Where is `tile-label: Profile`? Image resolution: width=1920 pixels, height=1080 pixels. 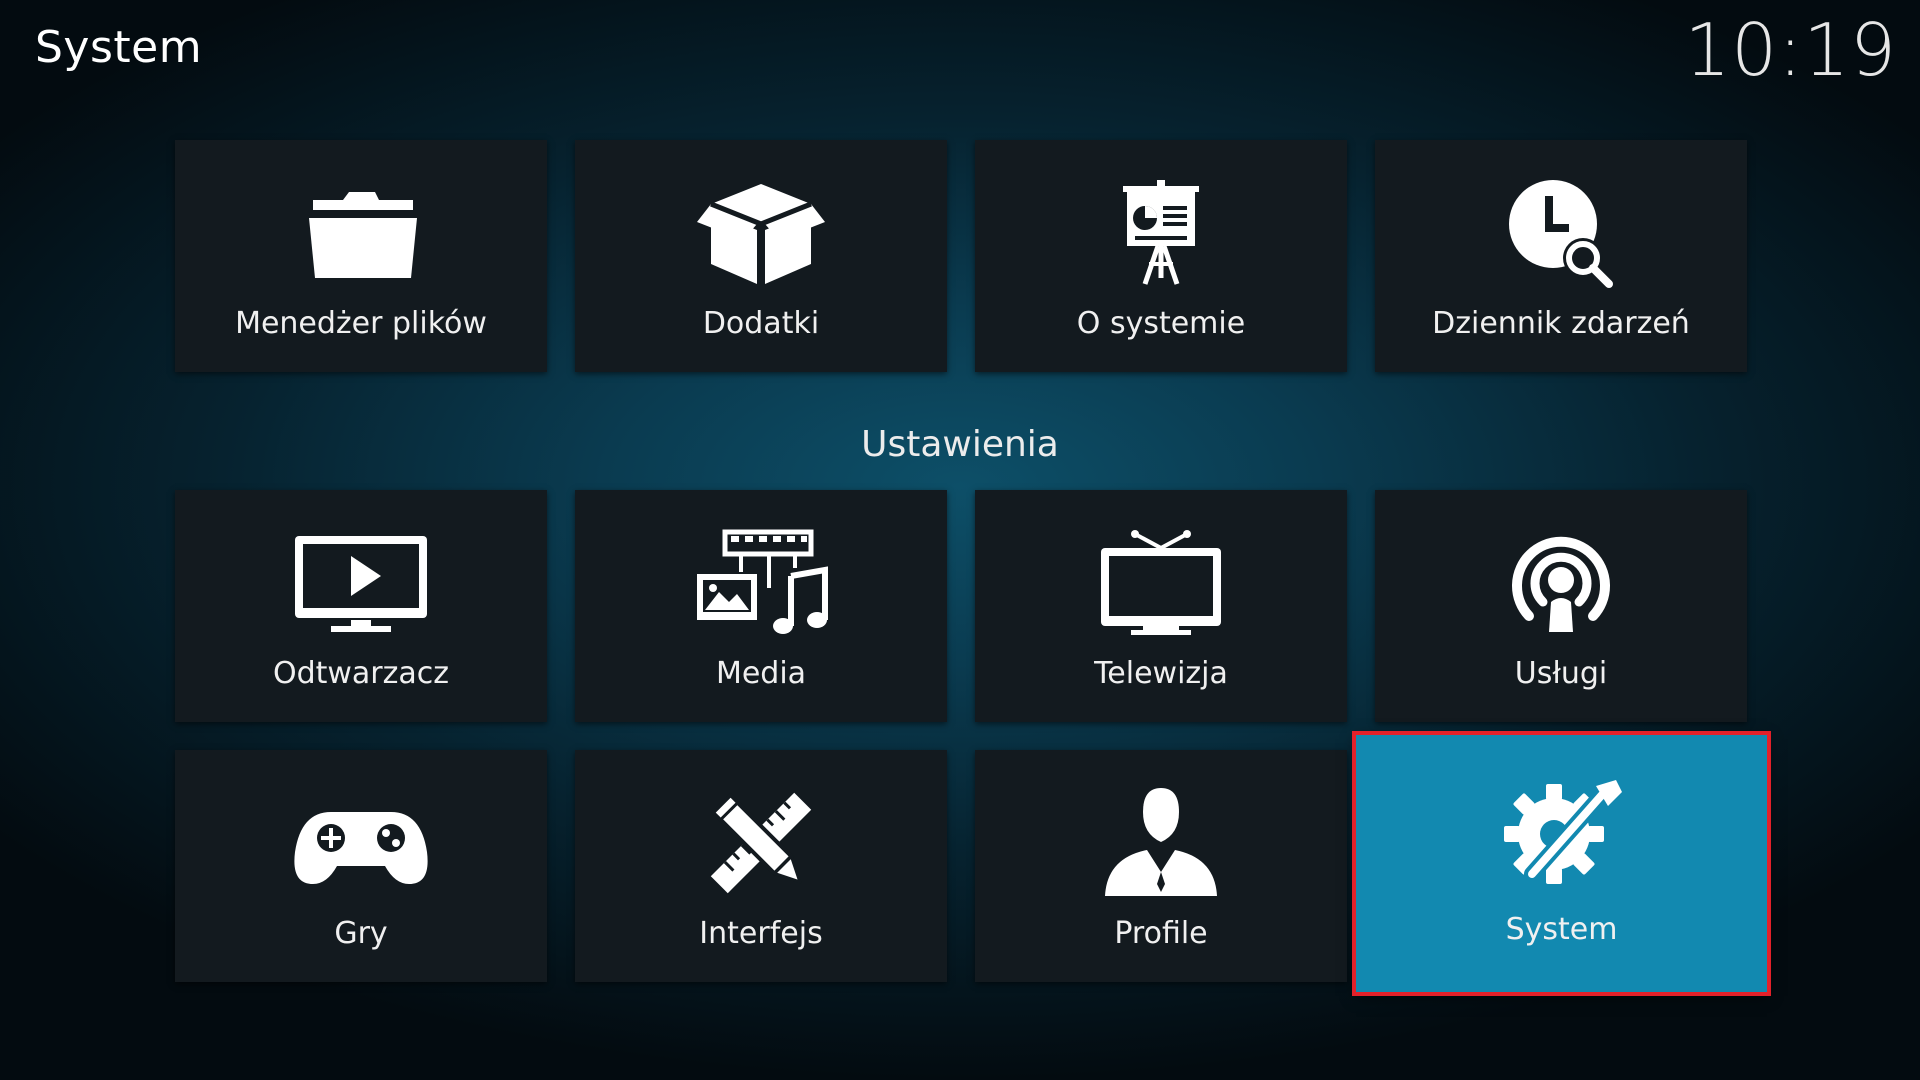 tile-label: Profile is located at coordinates (1161, 933).